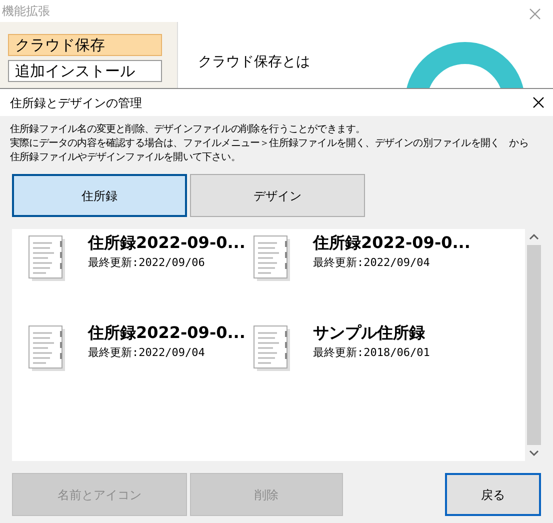  What do you see at coordinates (534, 345) in the screenshot?
I see `scroll-thumb` at bounding box center [534, 345].